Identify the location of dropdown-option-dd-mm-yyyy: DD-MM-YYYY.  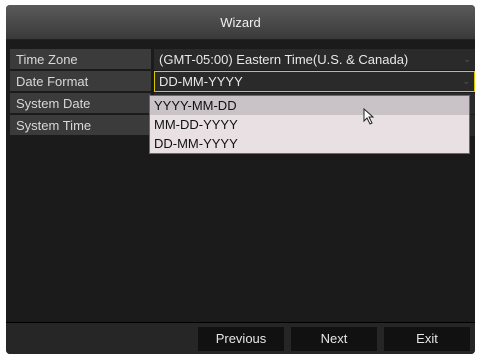
(309, 143).